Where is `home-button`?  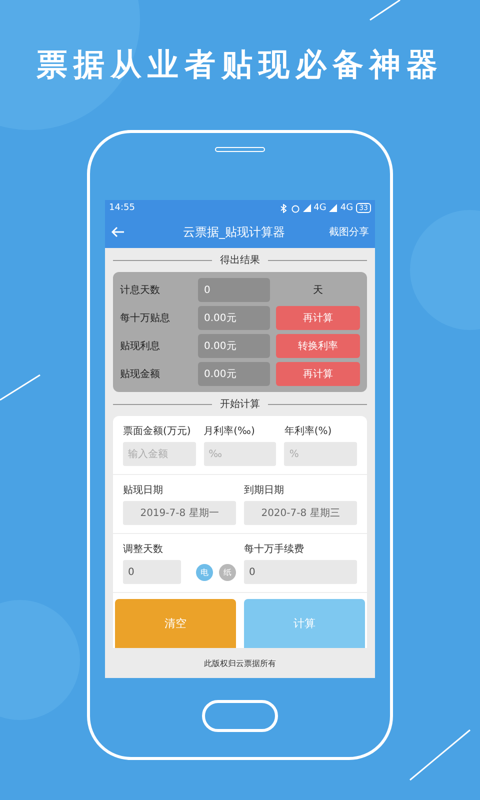
home-button is located at coordinates (240, 716).